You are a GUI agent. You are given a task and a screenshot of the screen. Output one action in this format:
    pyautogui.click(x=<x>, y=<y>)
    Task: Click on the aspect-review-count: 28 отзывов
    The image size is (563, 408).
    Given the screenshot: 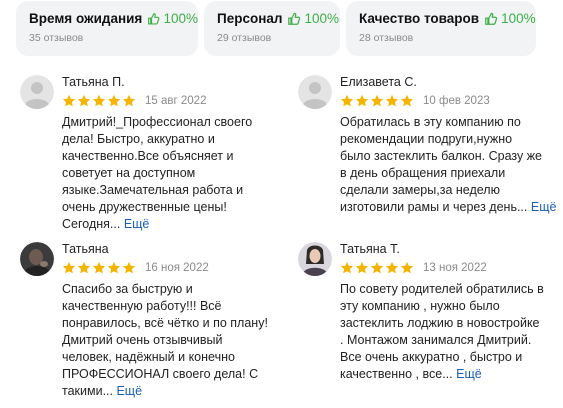 What is the action you would take?
    pyautogui.click(x=386, y=38)
    